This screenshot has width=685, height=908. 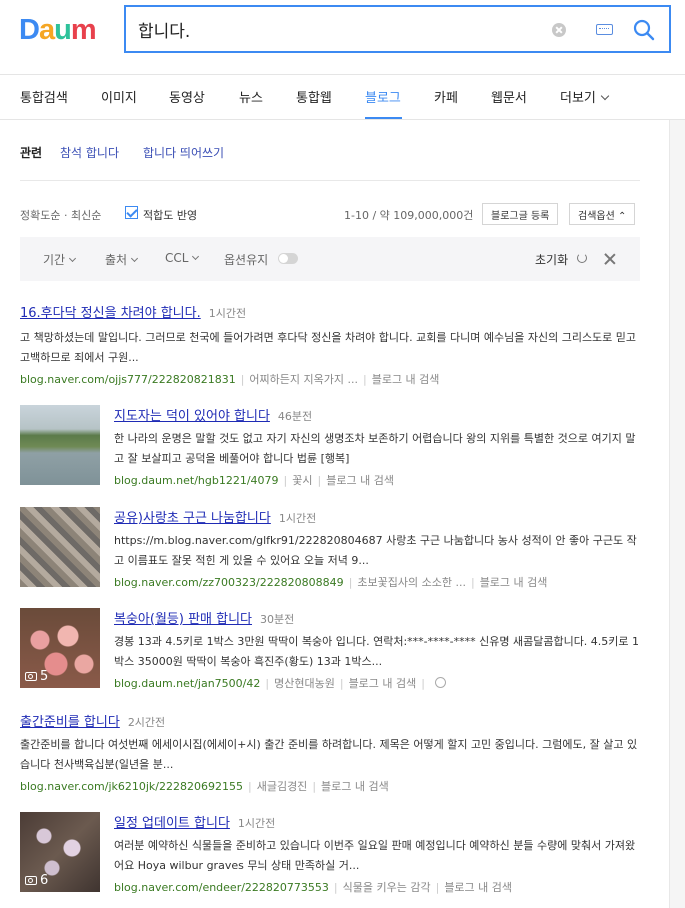 I want to click on result-title: 복숭아(월등) 판매 합니다 30분전, so click(x=204, y=617).